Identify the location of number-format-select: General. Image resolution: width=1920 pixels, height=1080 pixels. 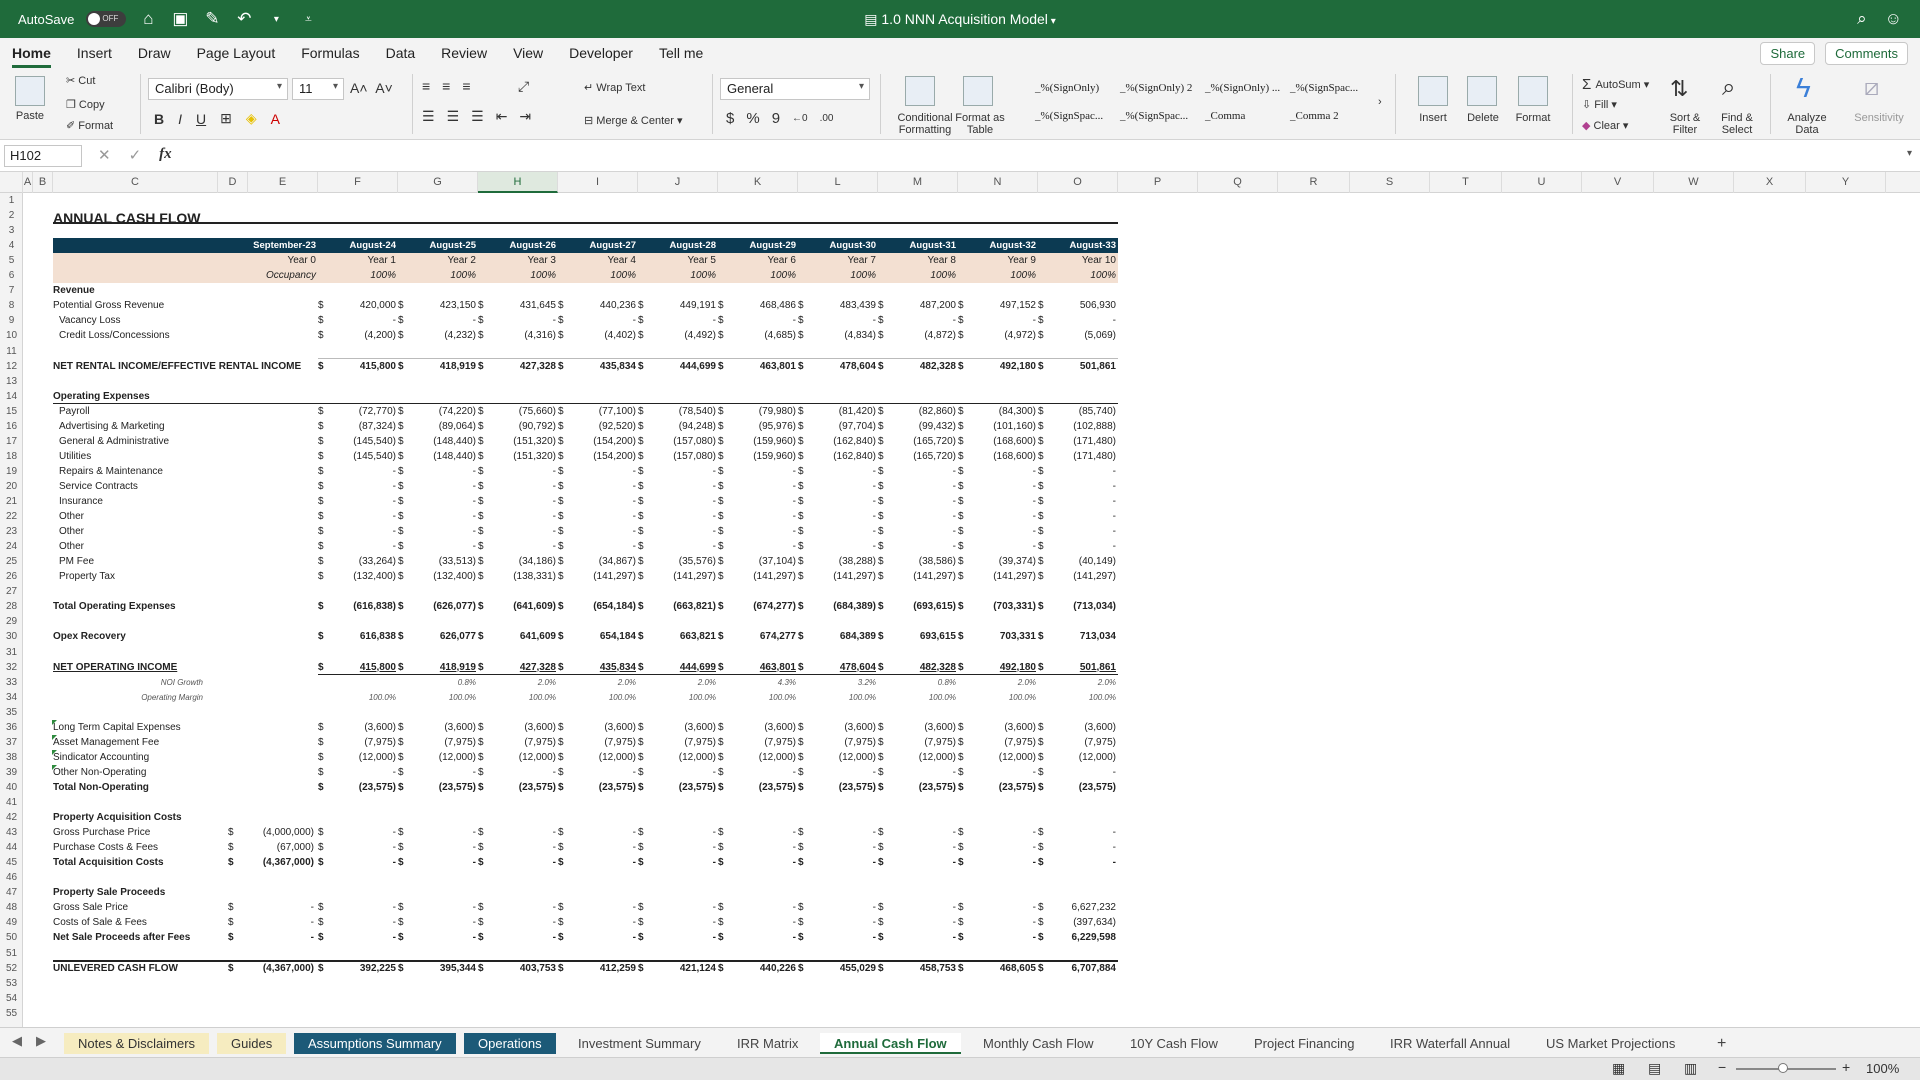
(795, 89).